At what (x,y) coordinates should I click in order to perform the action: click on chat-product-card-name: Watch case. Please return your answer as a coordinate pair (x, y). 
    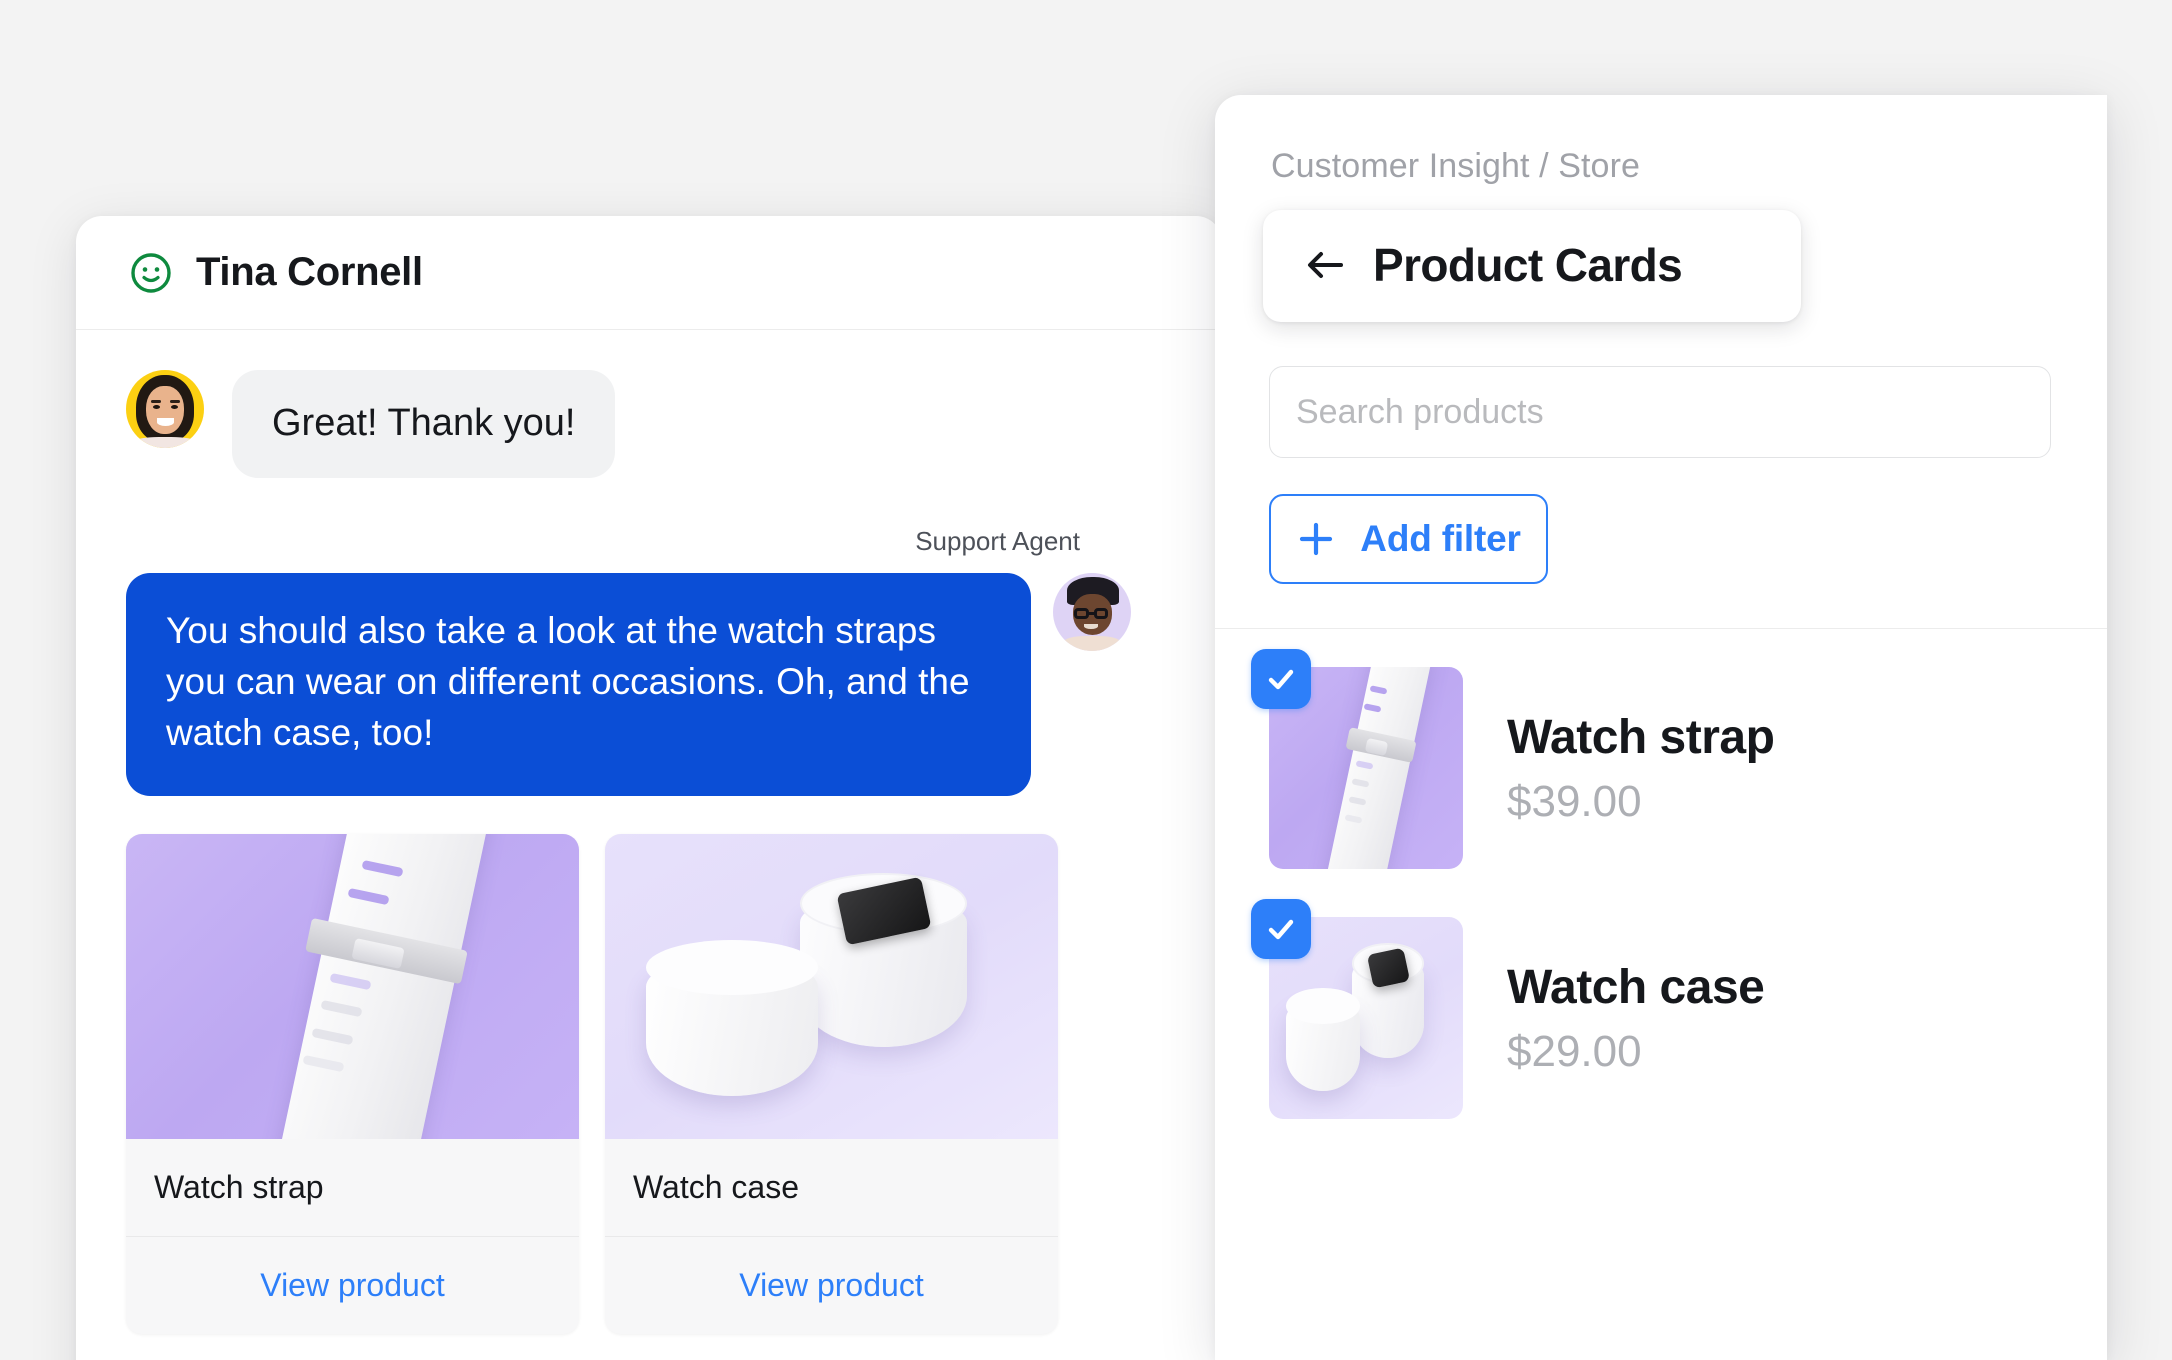
    Looking at the image, I should click on (831, 1188).